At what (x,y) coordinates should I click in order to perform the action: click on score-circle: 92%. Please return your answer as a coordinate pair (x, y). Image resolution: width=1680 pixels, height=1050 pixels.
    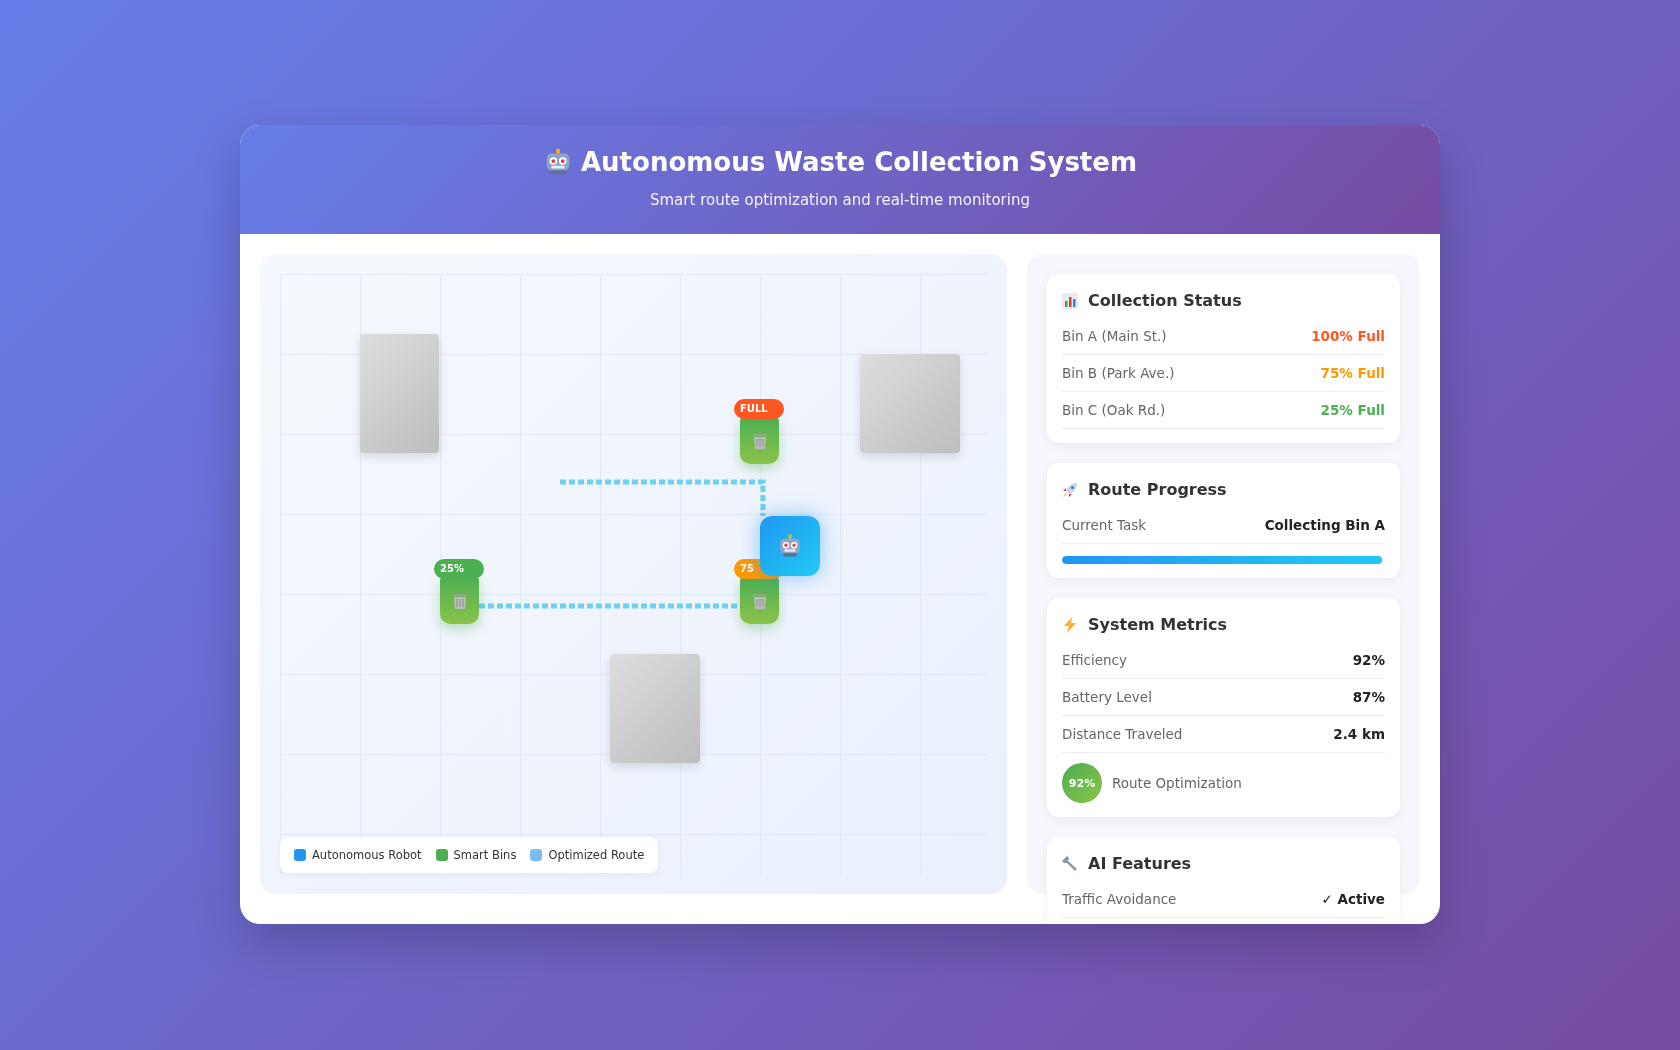
    Looking at the image, I should click on (1082, 783).